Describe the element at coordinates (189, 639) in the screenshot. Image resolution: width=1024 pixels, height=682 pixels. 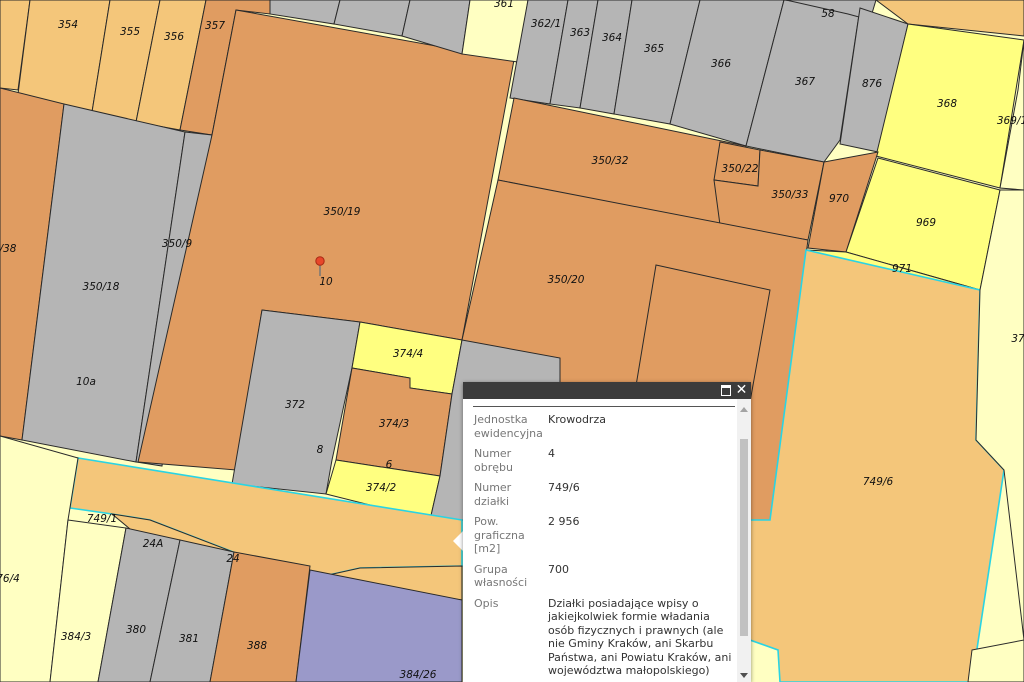
I see `label-381: 381` at that location.